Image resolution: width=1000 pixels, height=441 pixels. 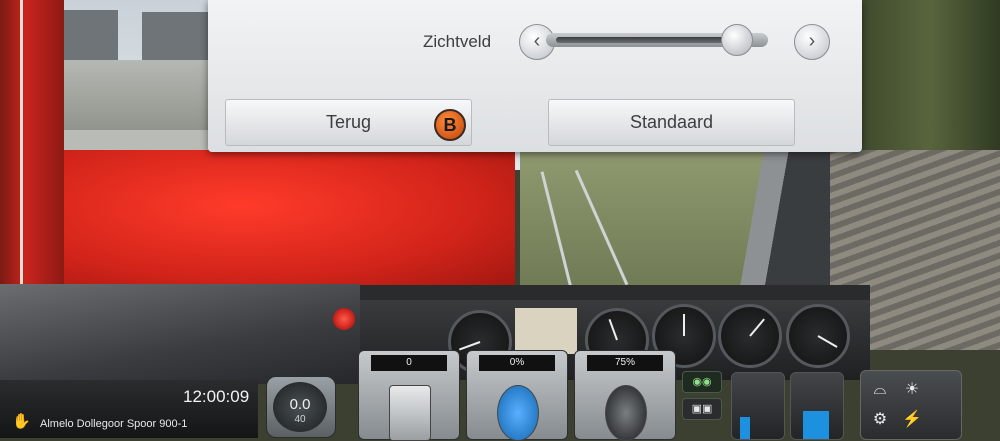 I want to click on train-brake-value: 75%, so click(x=625, y=363).